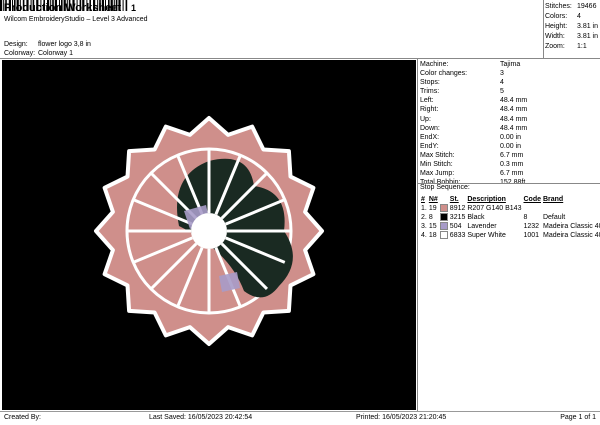 This screenshot has width=600, height=425. I want to click on info-left: Left: 48.4 mm, so click(474, 101).